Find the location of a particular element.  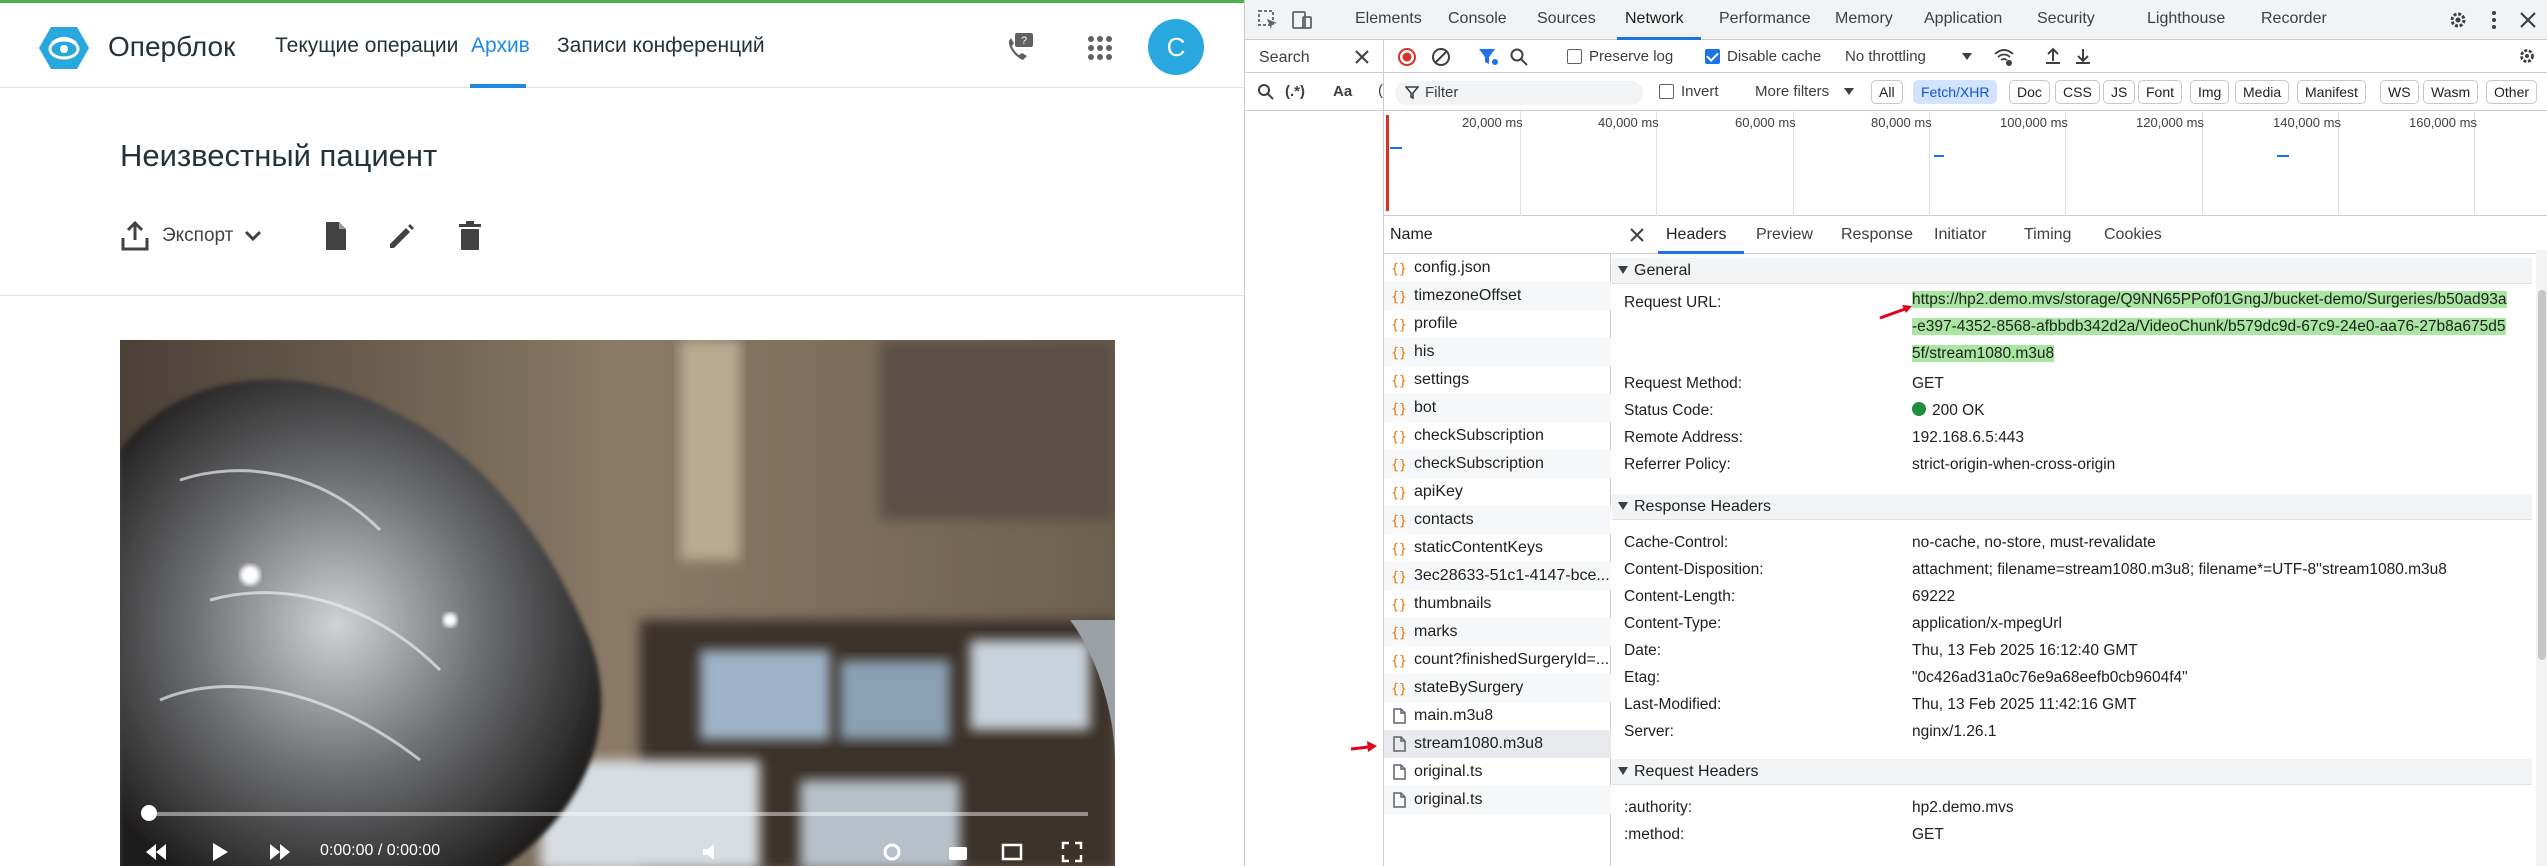

close-search-icon is located at coordinates (1362, 57).